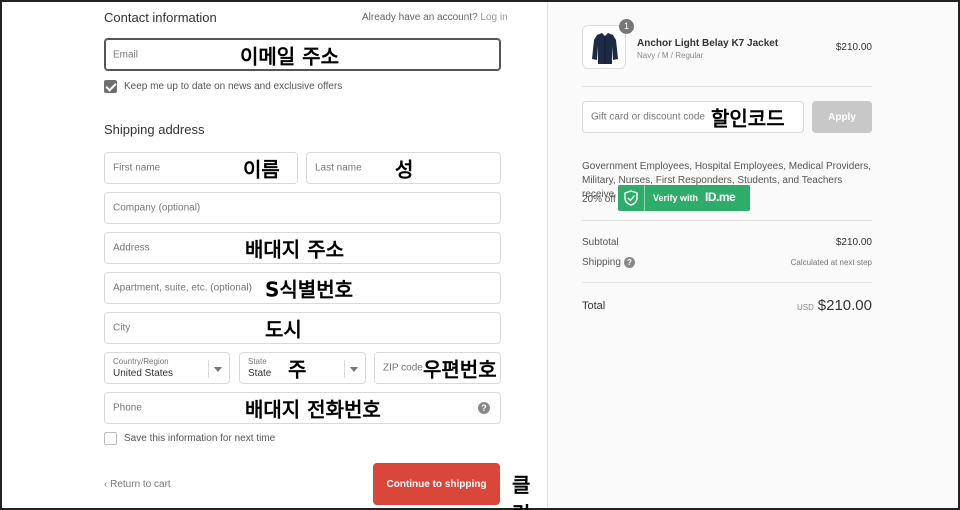 The height and width of the screenshot is (510, 960). I want to click on idme-discount: 20% off, so click(599, 199).